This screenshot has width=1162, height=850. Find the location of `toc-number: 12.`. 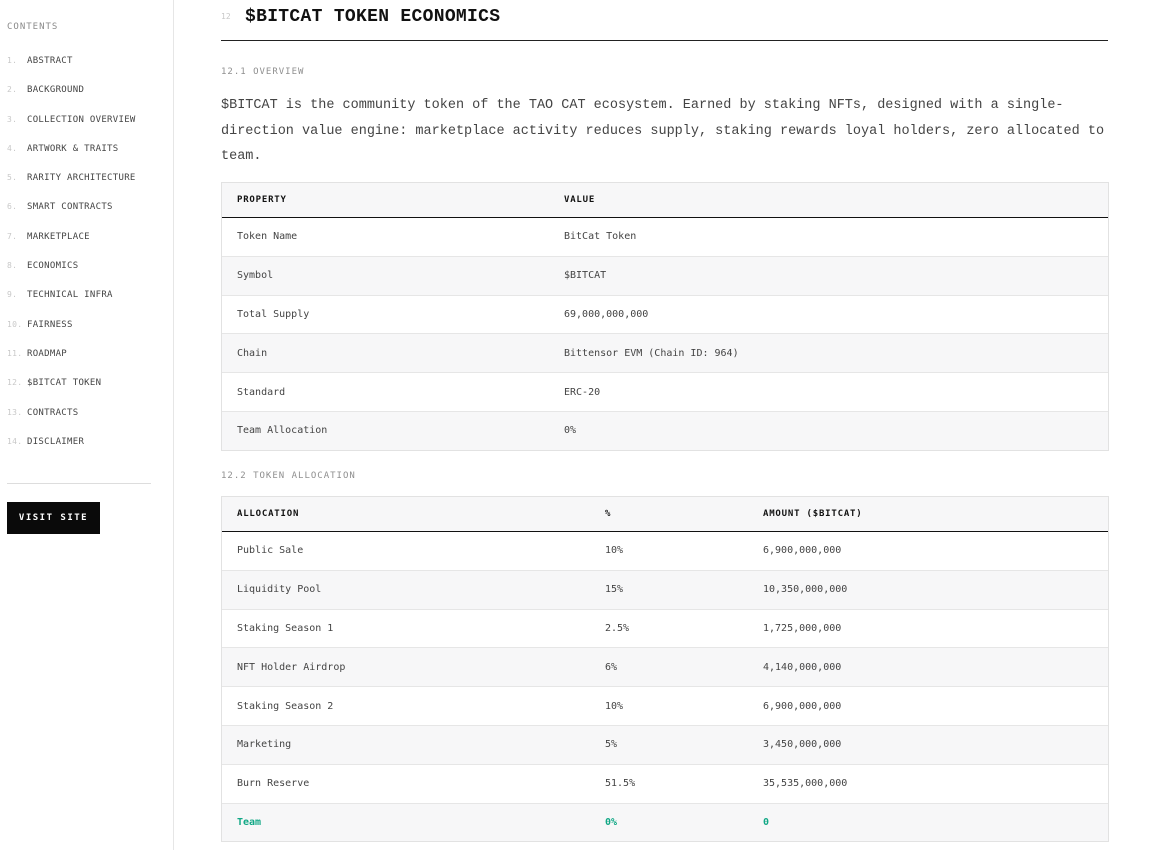

toc-number: 12. is located at coordinates (15, 383).